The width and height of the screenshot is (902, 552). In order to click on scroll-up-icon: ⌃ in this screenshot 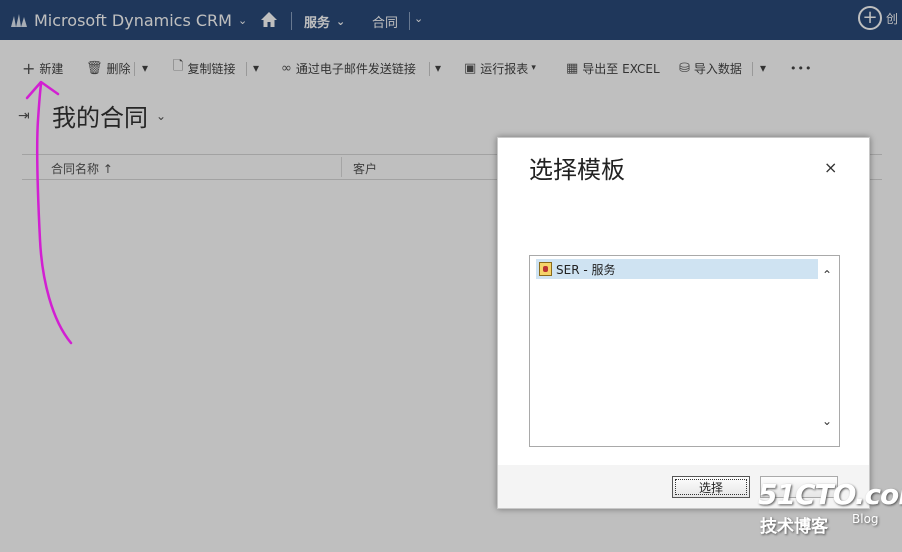, I will do `click(827, 275)`.